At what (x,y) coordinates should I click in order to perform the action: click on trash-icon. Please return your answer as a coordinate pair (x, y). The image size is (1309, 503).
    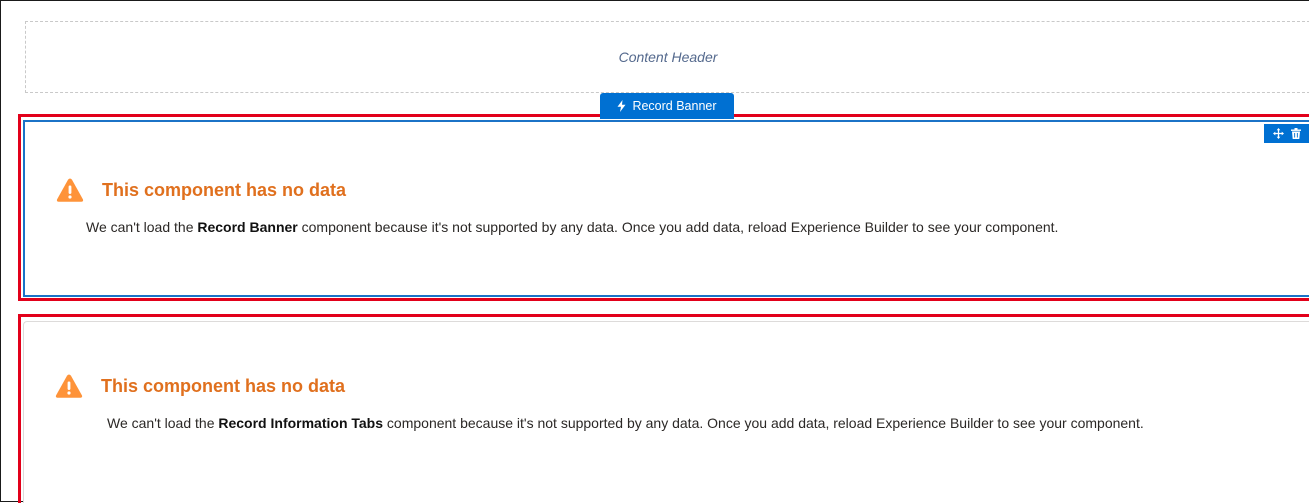
    Looking at the image, I should click on (1296, 133).